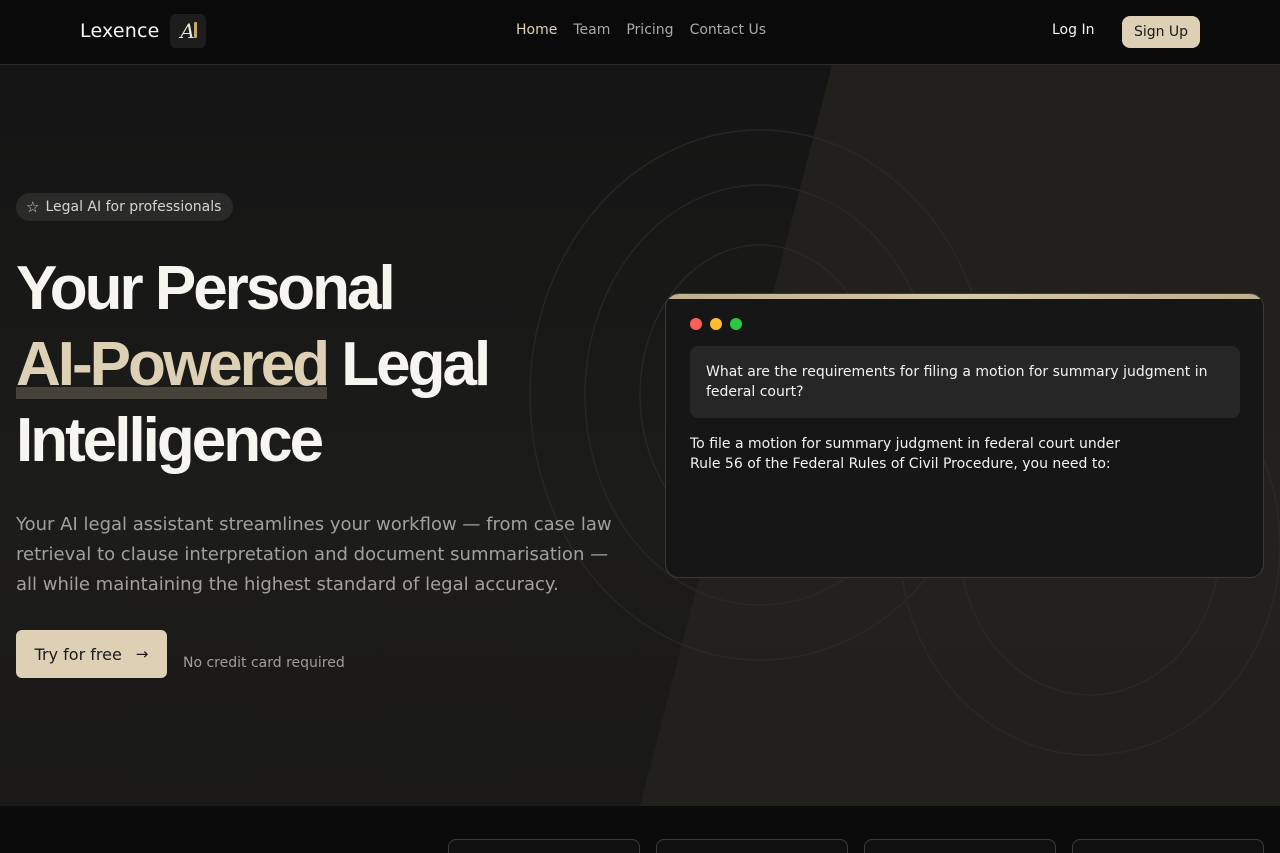 The height and width of the screenshot is (853, 1280). Describe the element at coordinates (536, 30) in the screenshot. I see `nav-link-home: Home` at that location.